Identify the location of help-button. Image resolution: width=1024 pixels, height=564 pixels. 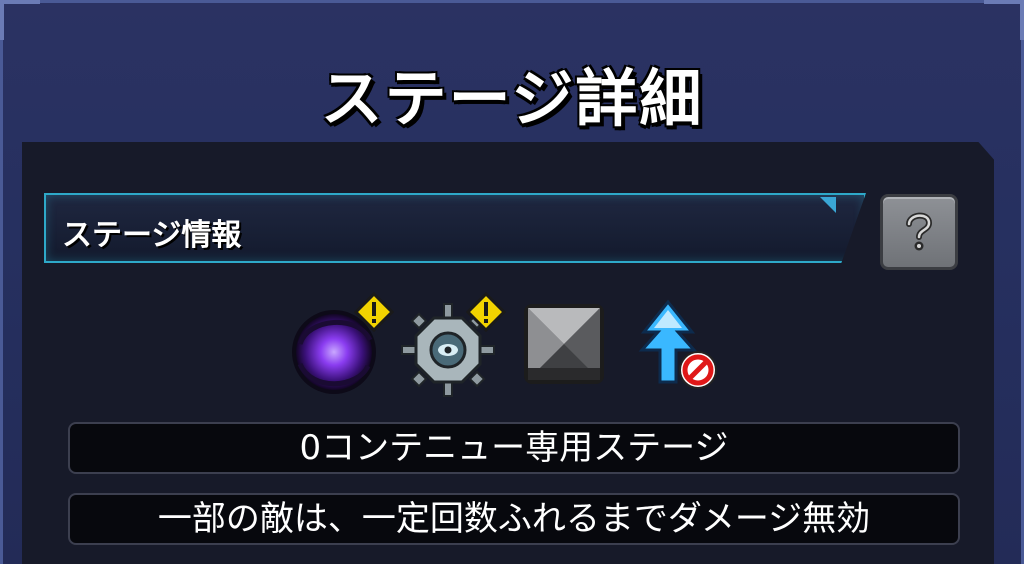
(919, 232).